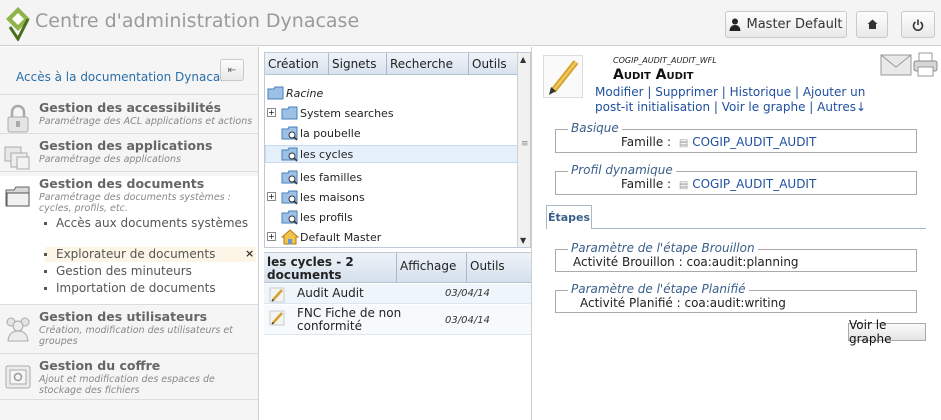 Image resolution: width=941 pixels, height=420 pixels. I want to click on fieldset-legend: Paramètre de l'étape Planifié, so click(658, 289).